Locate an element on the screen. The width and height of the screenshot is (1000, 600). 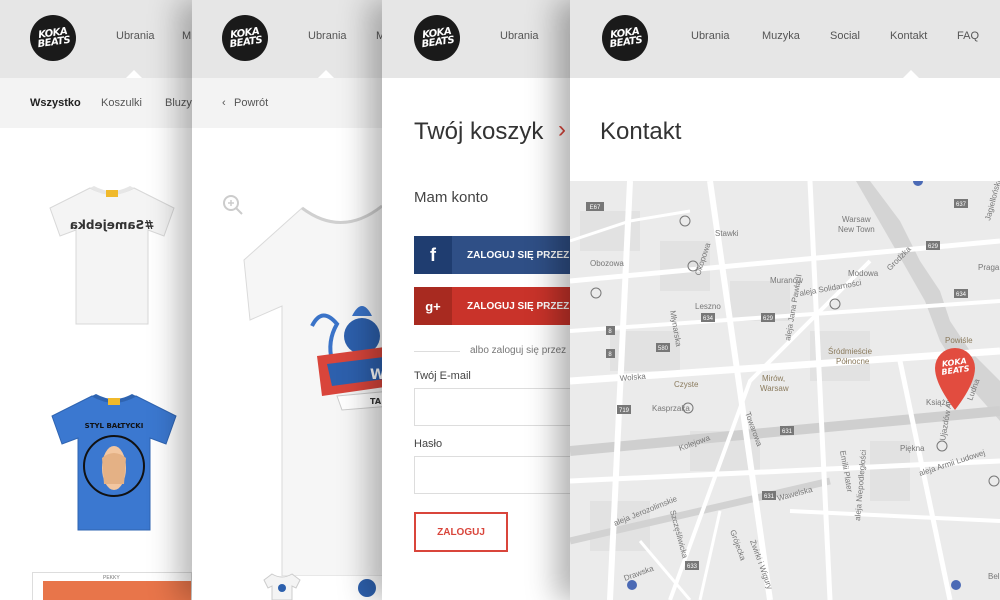
divider-line is located at coordinates (437, 351).